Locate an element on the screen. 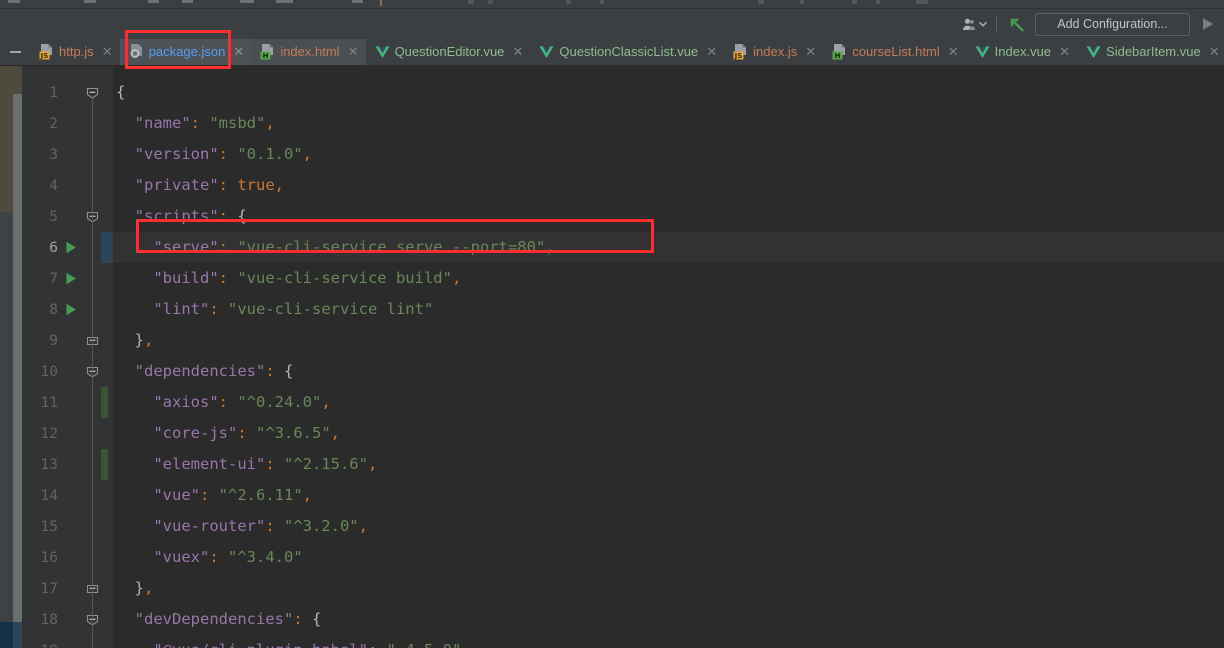 The height and width of the screenshot is (648, 1224). gutter-line-2: 2 is located at coordinates (67, 123).